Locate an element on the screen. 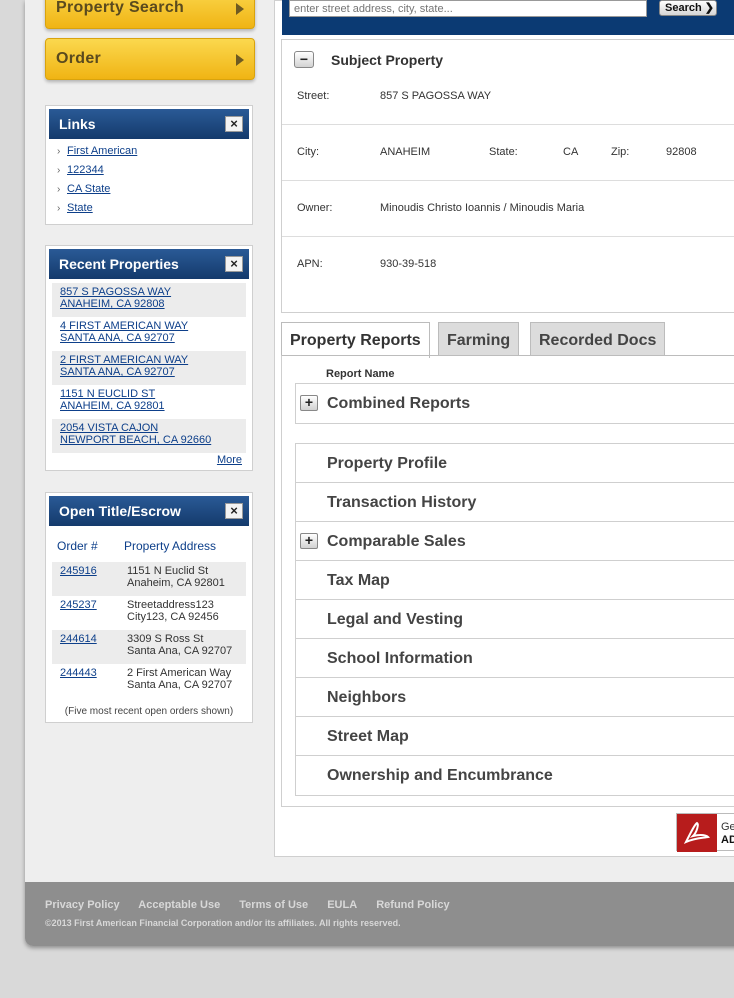 This screenshot has width=734, height=998. recent-property-item: 857 S PAGOSSA WAY ANAHEIM, CA 92808 is located at coordinates (149, 300).